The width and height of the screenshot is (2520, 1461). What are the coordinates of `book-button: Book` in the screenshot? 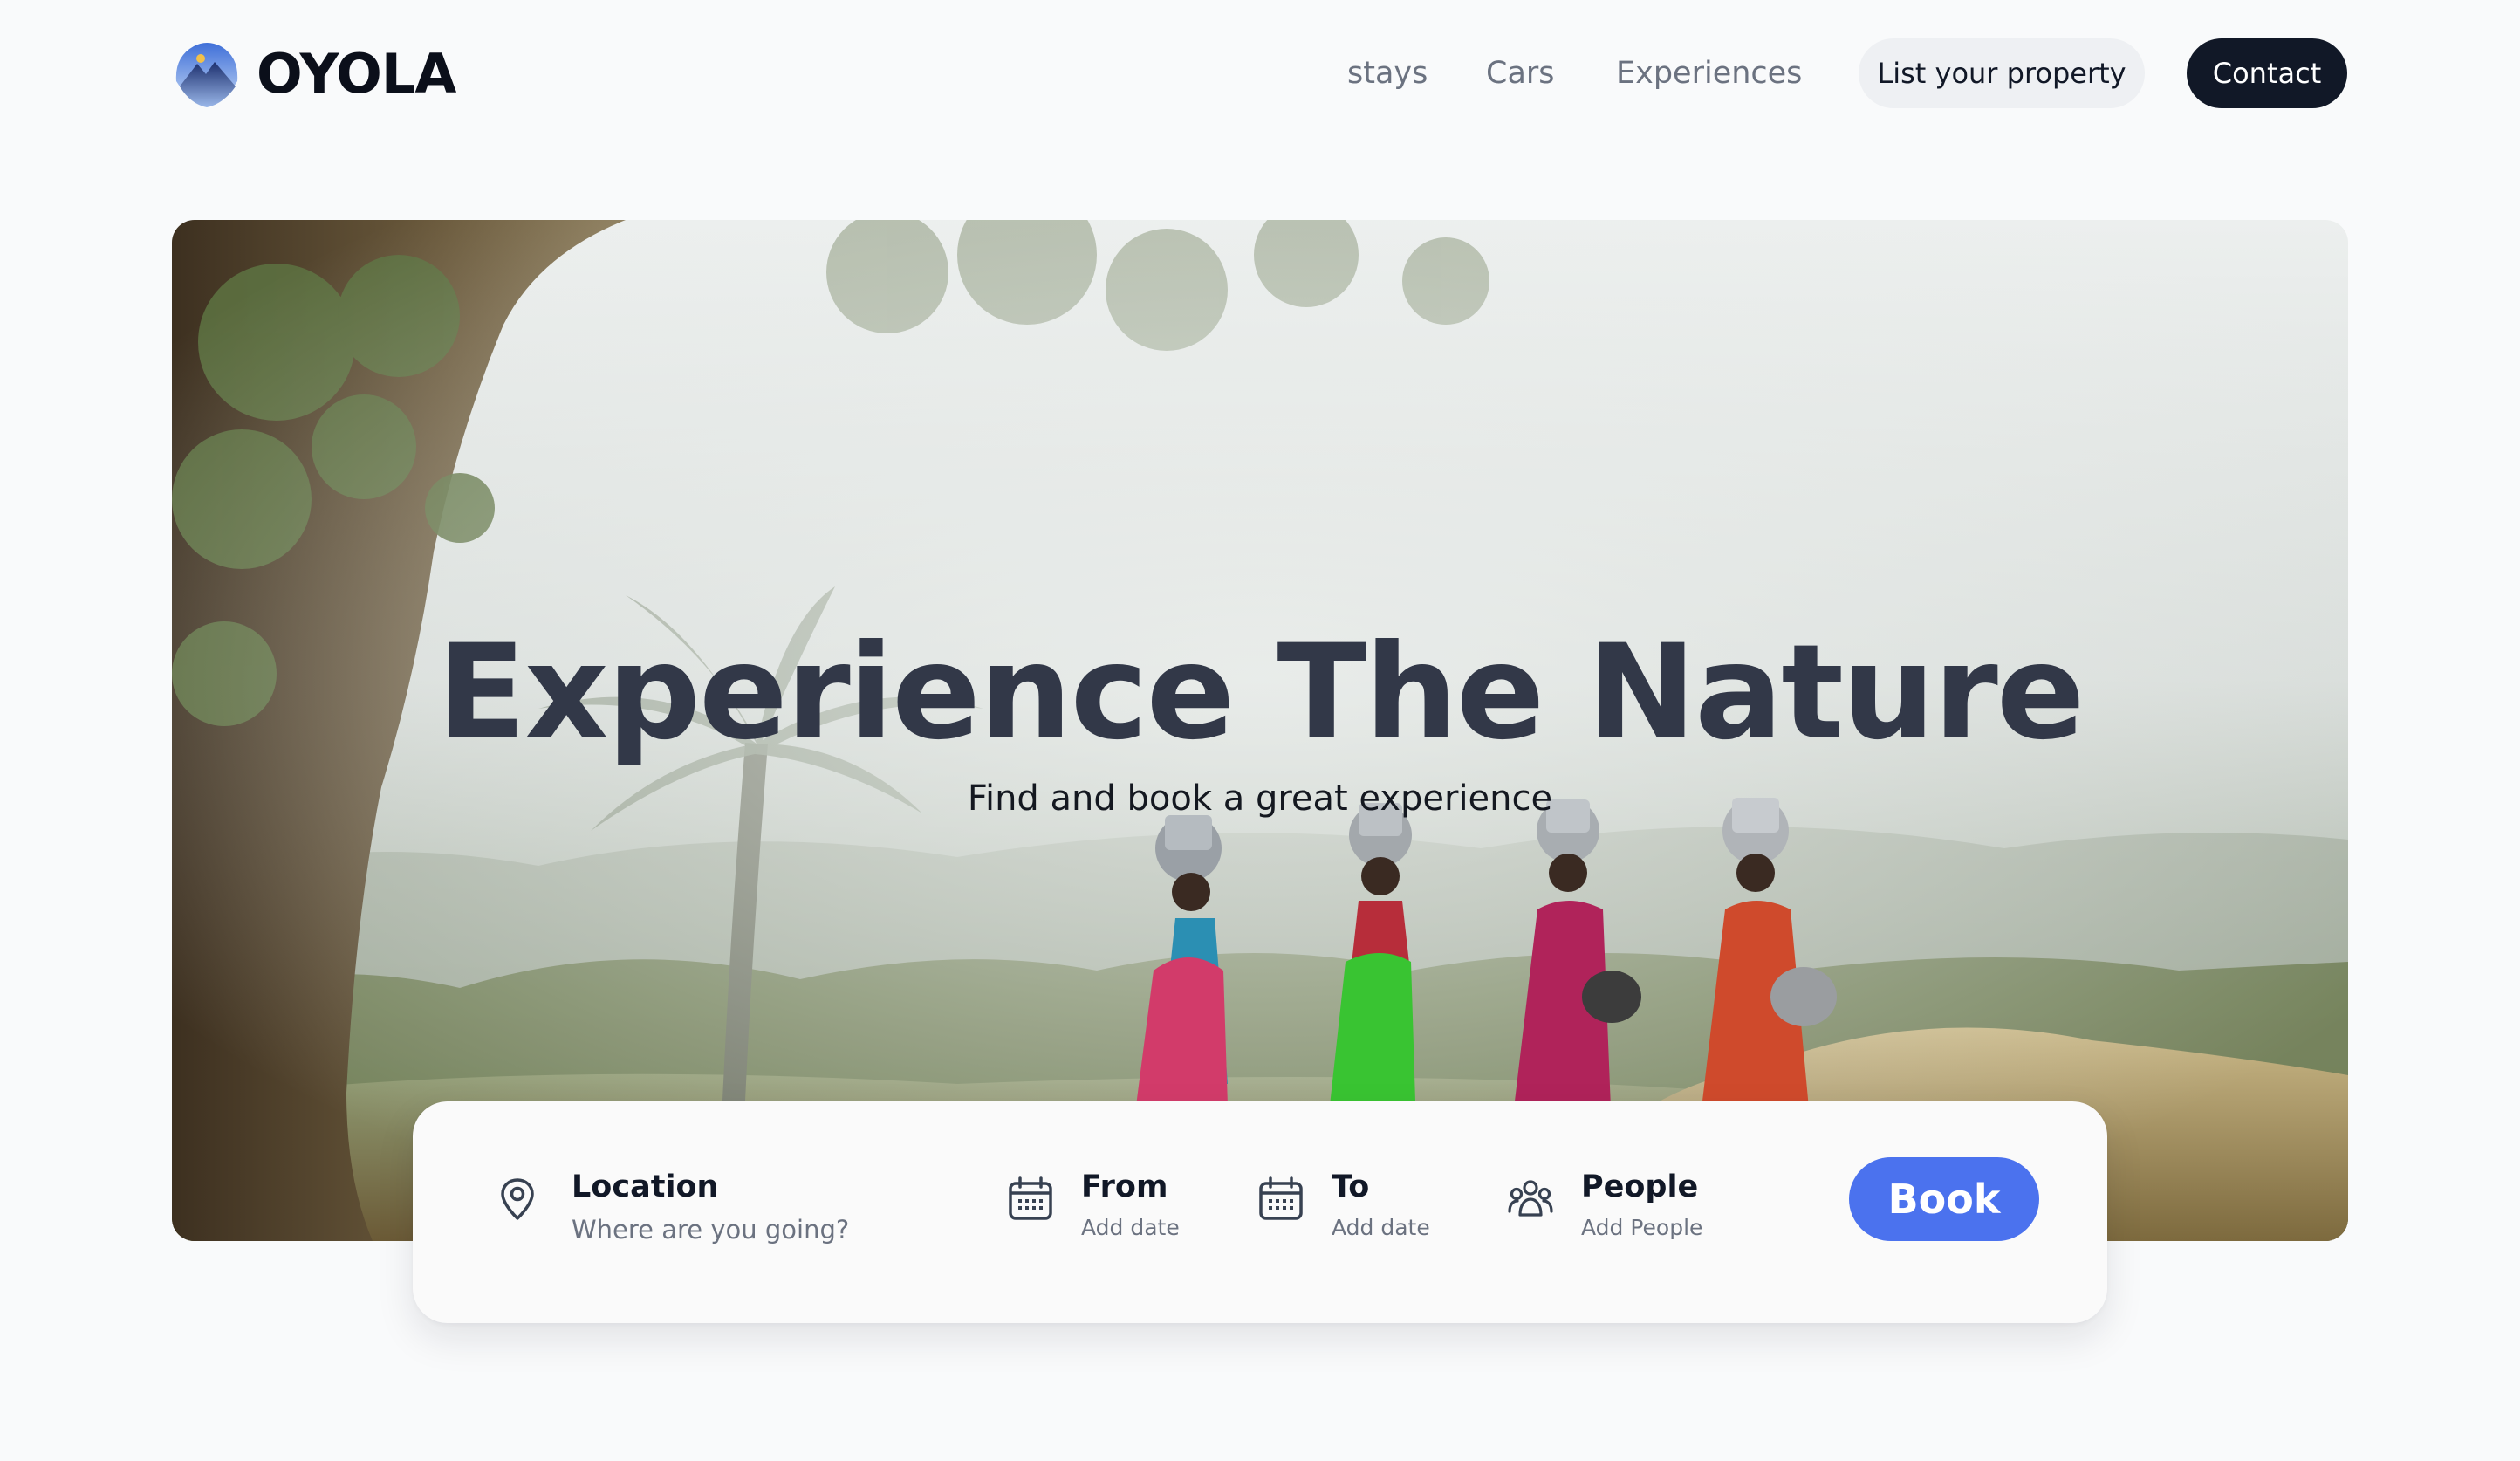 It's located at (1944, 1199).